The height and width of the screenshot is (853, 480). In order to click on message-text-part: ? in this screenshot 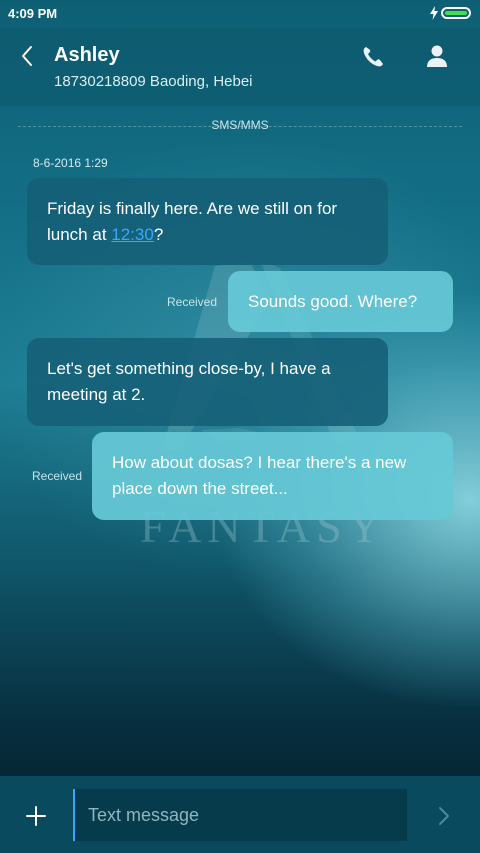, I will do `click(158, 234)`.